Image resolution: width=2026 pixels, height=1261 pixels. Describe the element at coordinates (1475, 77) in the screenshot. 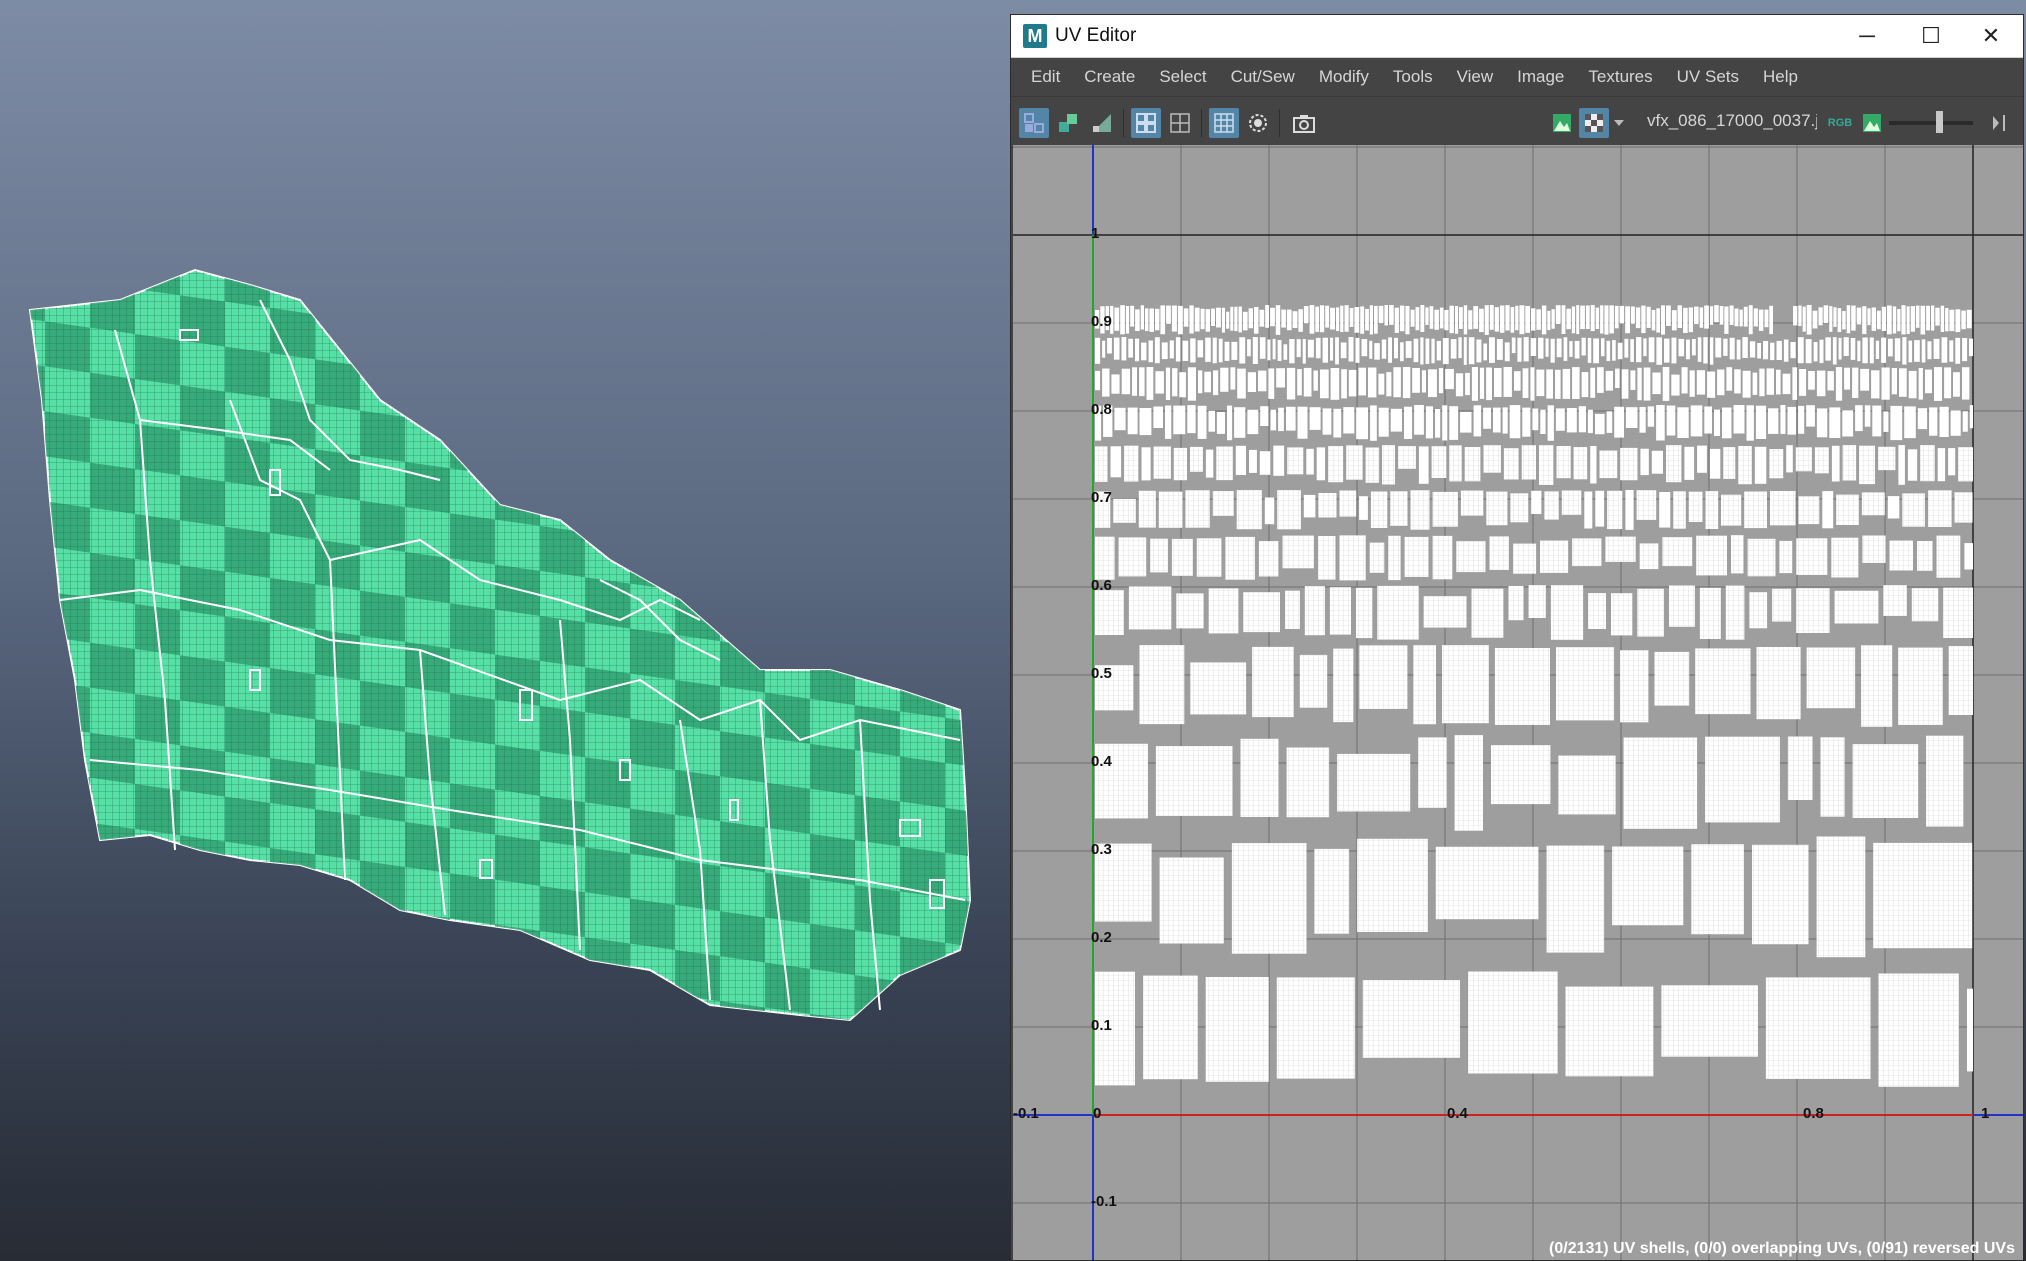

I see `menu-view: View` at that location.